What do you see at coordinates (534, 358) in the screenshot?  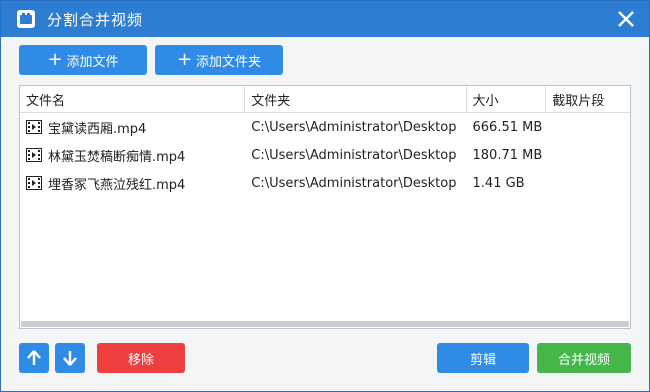 I see `bottom-right-actions: 剪辑 合并视频` at bounding box center [534, 358].